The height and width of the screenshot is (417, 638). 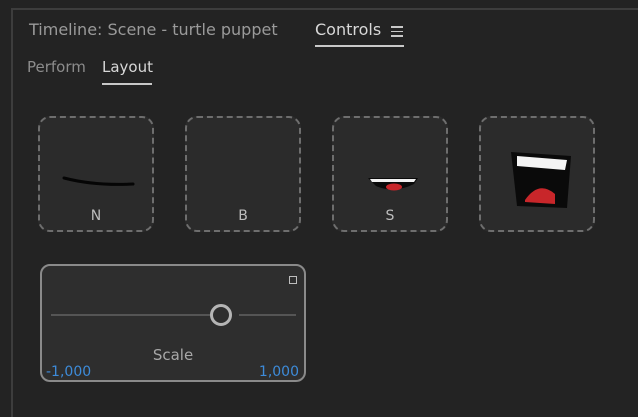 What do you see at coordinates (293, 280) in the screenshot?
I see `corner-handle-icon` at bounding box center [293, 280].